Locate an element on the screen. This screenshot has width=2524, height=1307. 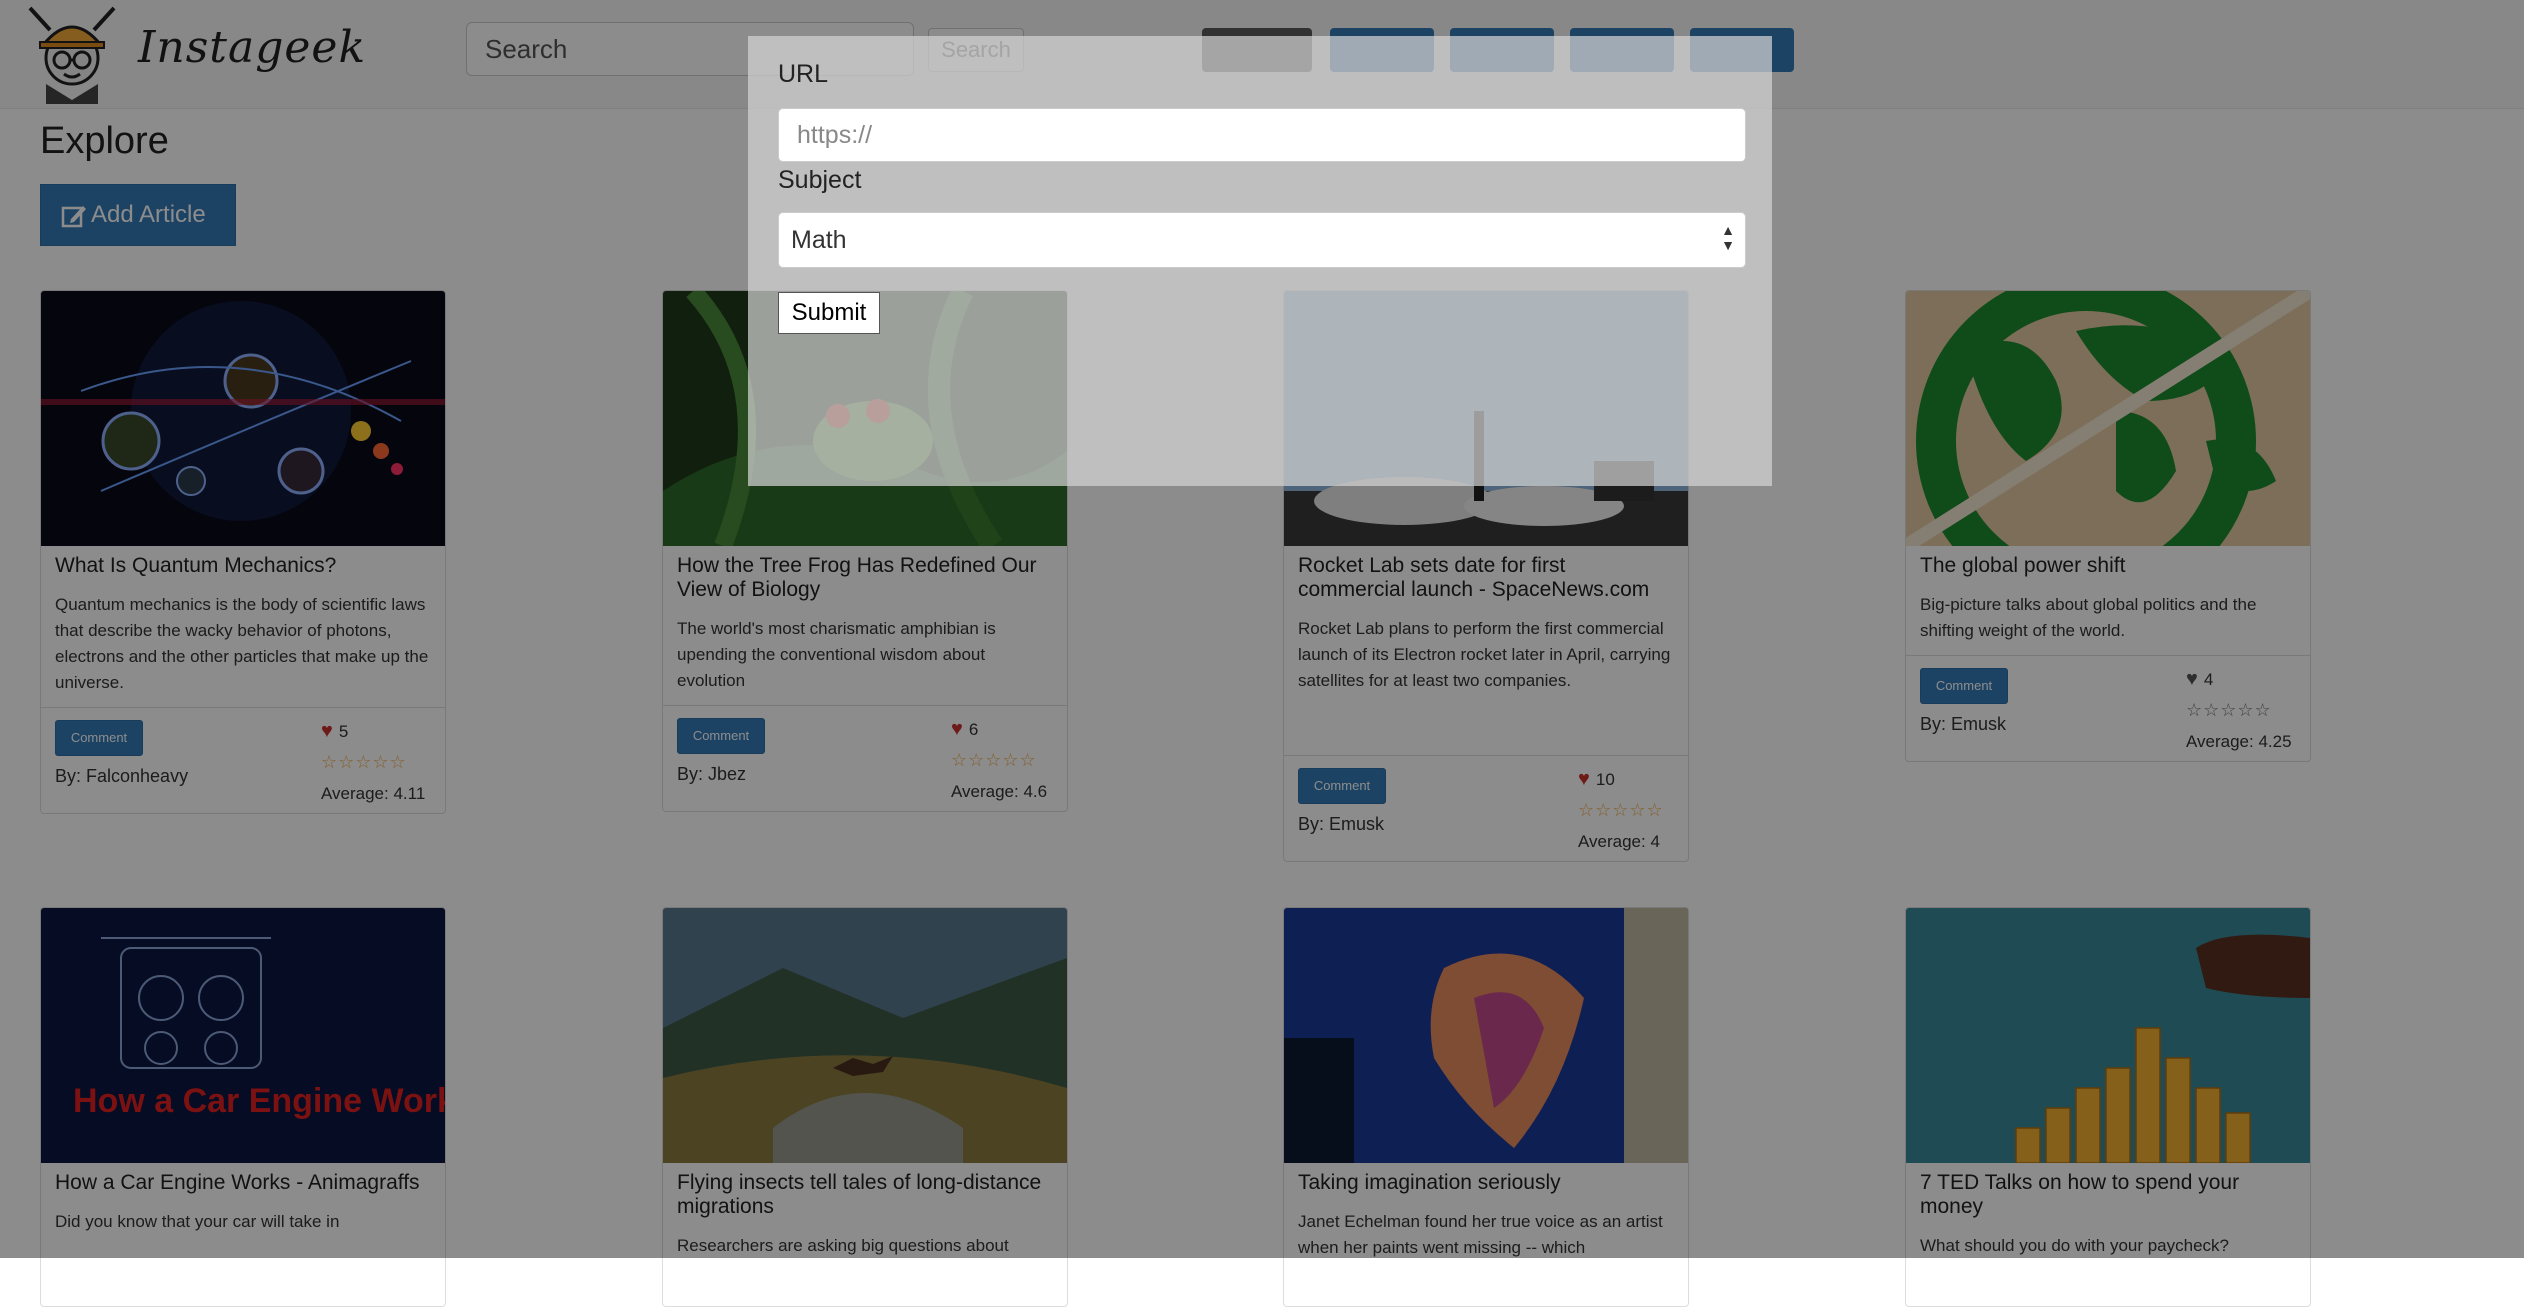
select-arrows-icon: ▲ ▼ is located at coordinates (1728, 237).